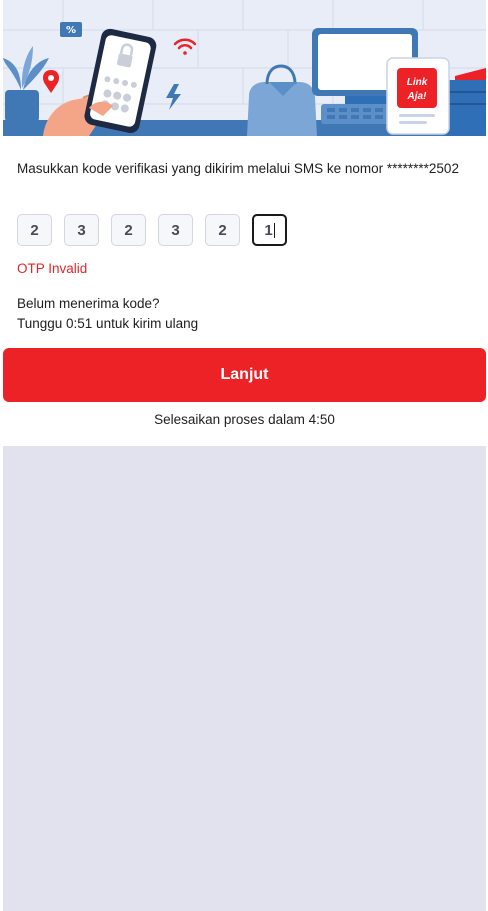 This screenshot has width=488, height=911. I want to click on otp-digit-1: 2, so click(34, 230).